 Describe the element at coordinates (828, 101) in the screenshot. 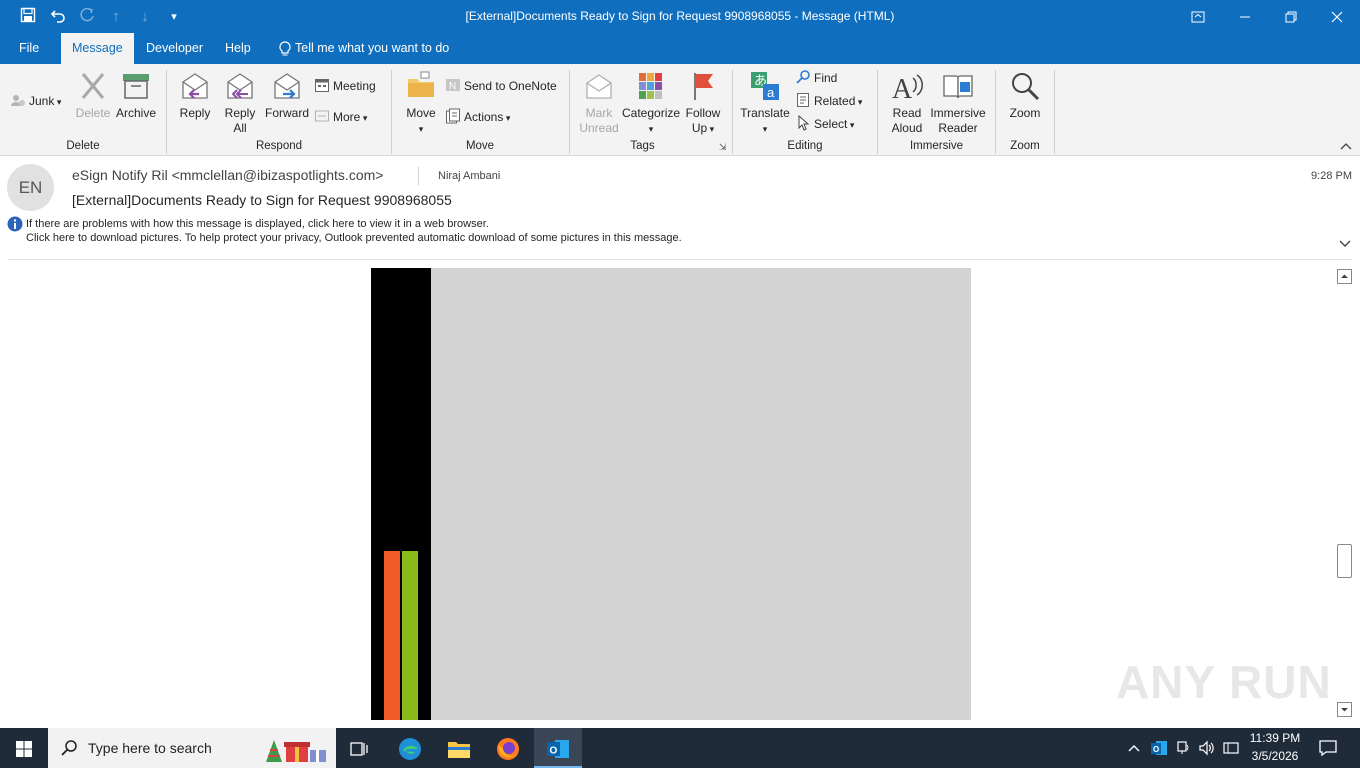

I see `related-button: Related ▾` at that location.